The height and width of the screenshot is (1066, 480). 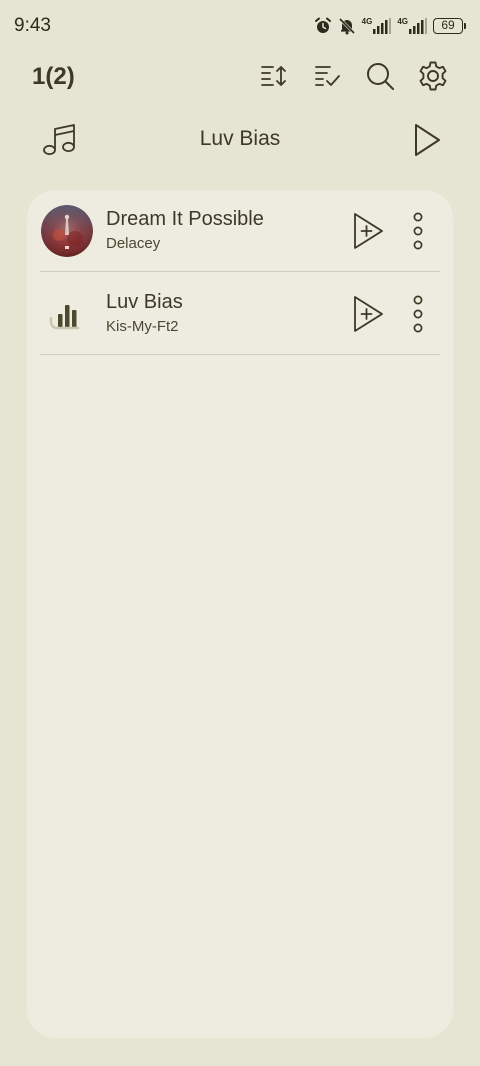 I want to click on alarm-icon, so click(x=323, y=26).